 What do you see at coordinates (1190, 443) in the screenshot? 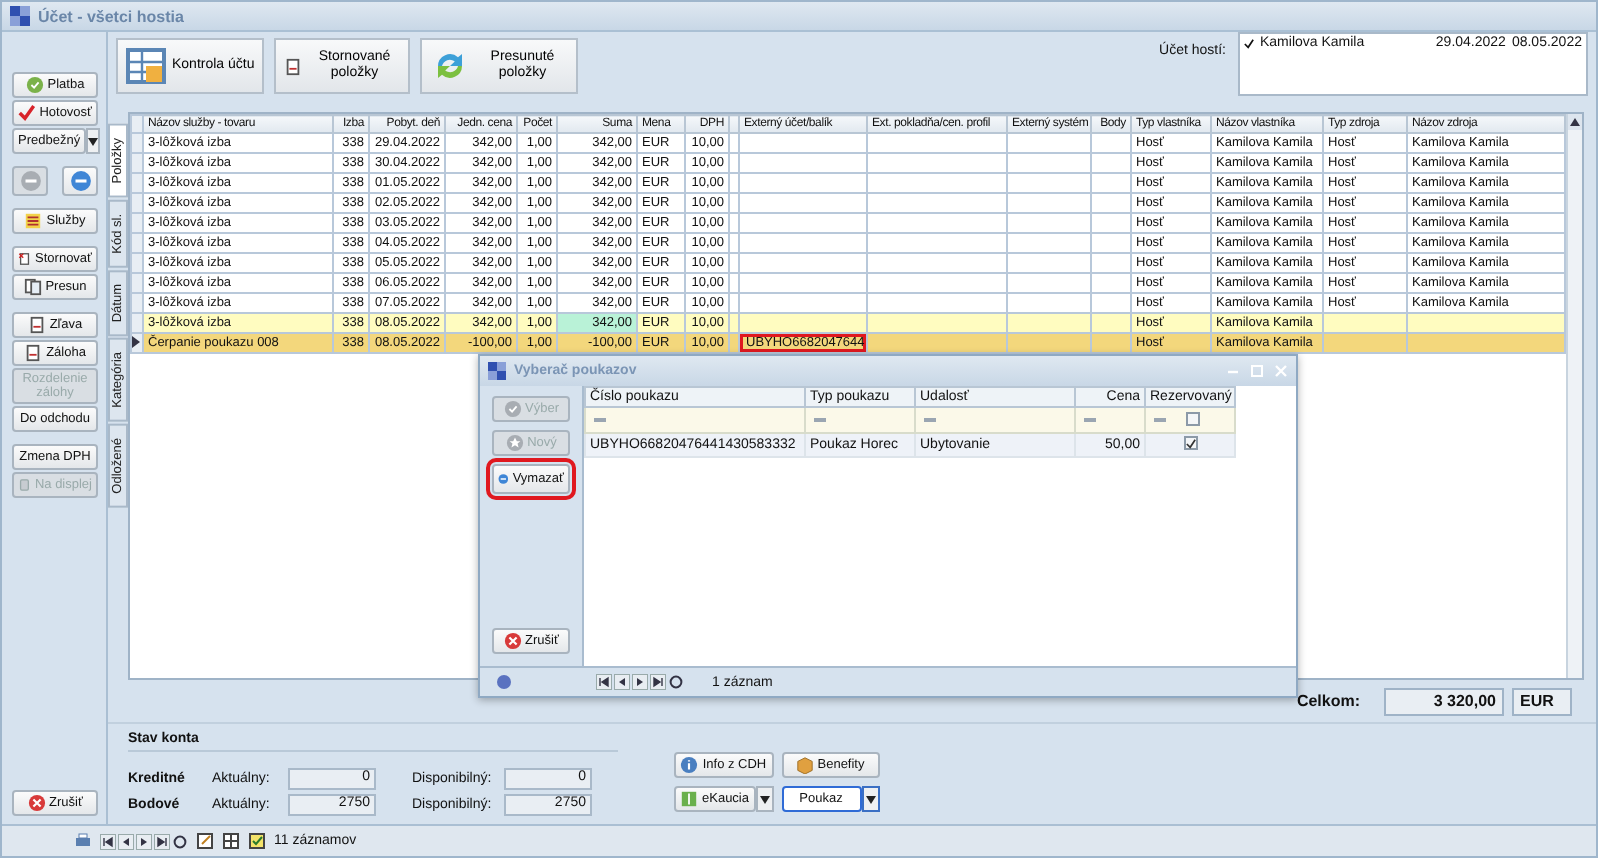
I see `reserved-checkbox` at bounding box center [1190, 443].